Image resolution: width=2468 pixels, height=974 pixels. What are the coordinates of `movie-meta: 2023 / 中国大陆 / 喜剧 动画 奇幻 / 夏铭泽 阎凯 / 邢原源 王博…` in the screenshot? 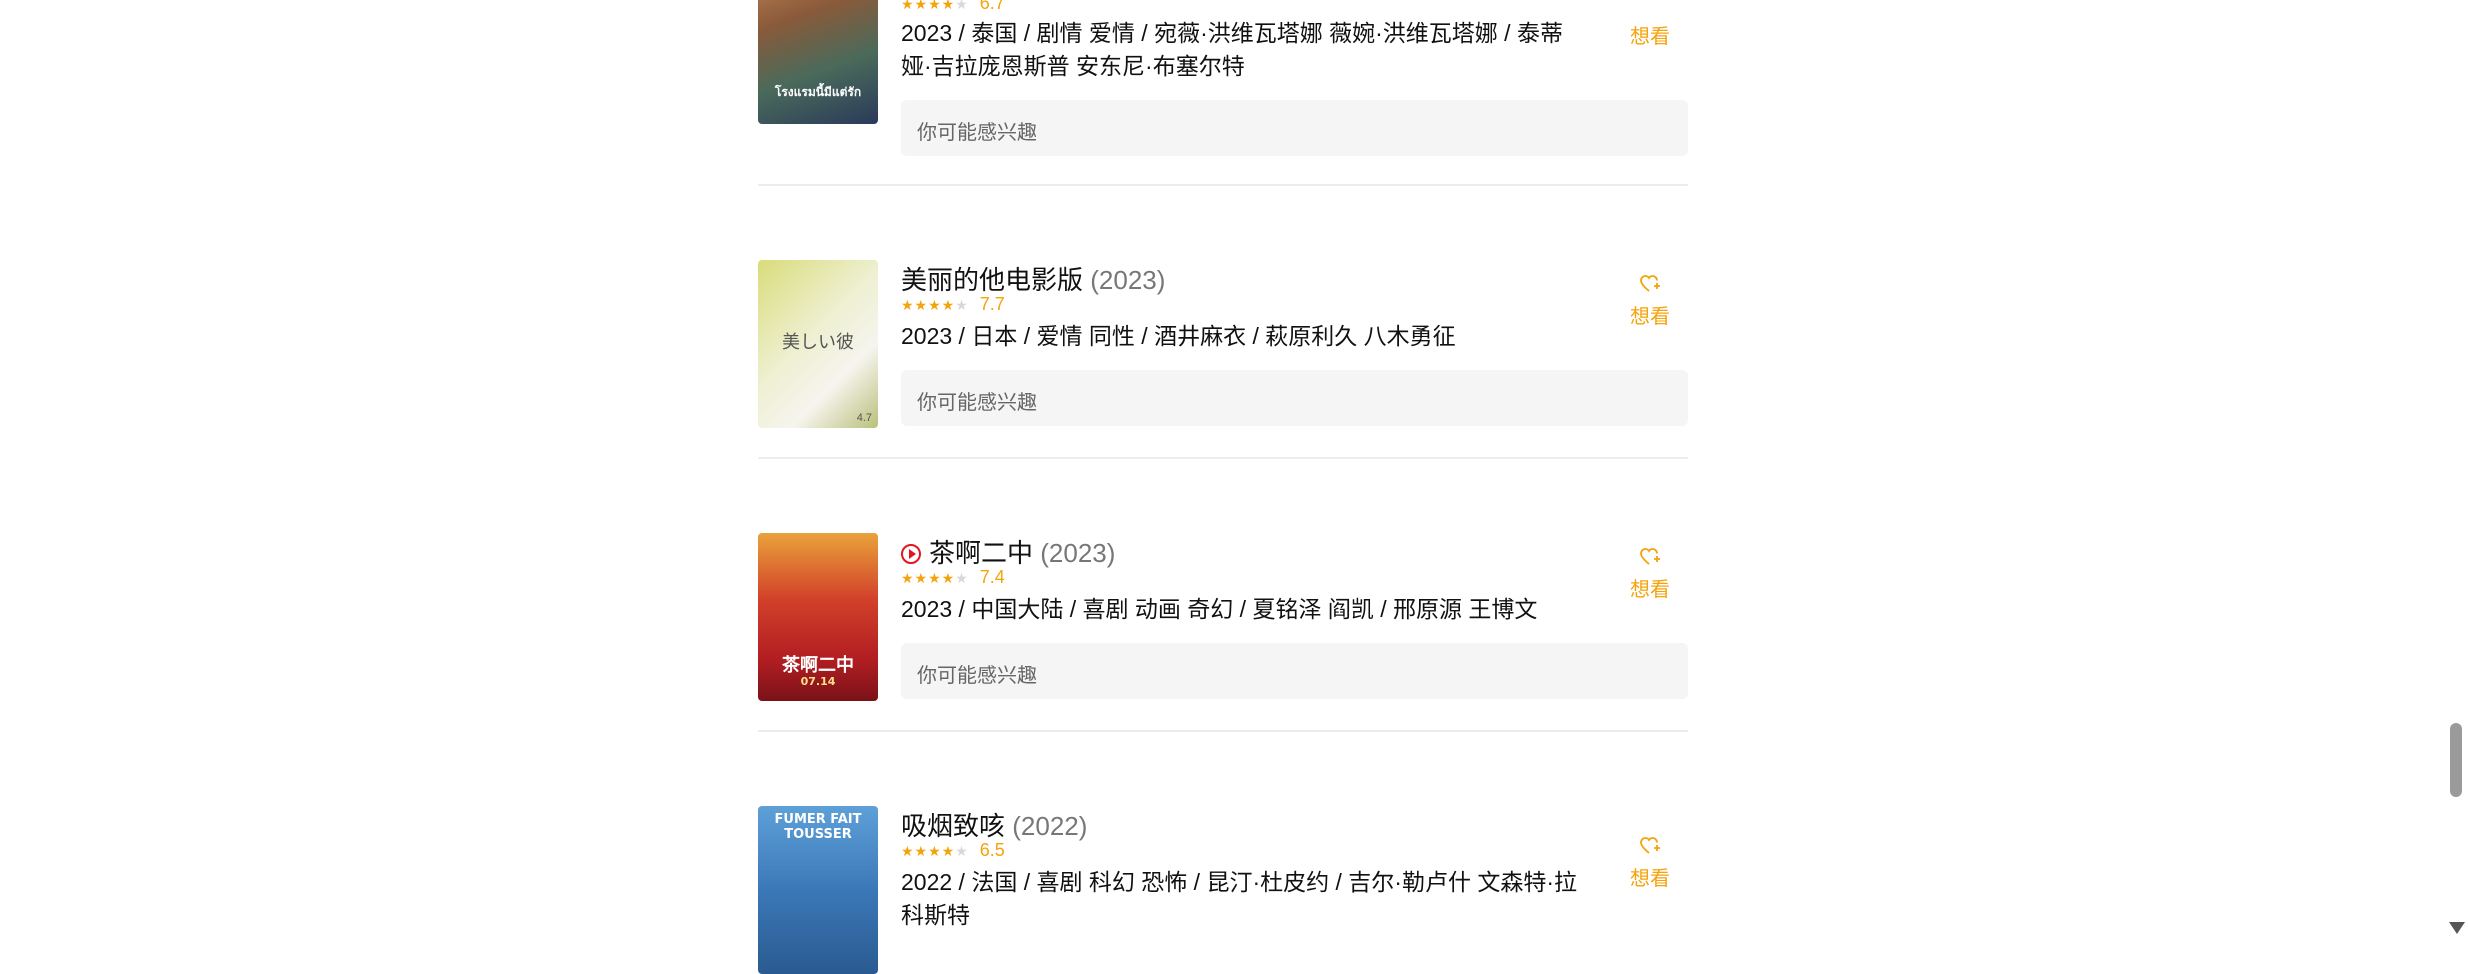 It's located at (1219, 609).